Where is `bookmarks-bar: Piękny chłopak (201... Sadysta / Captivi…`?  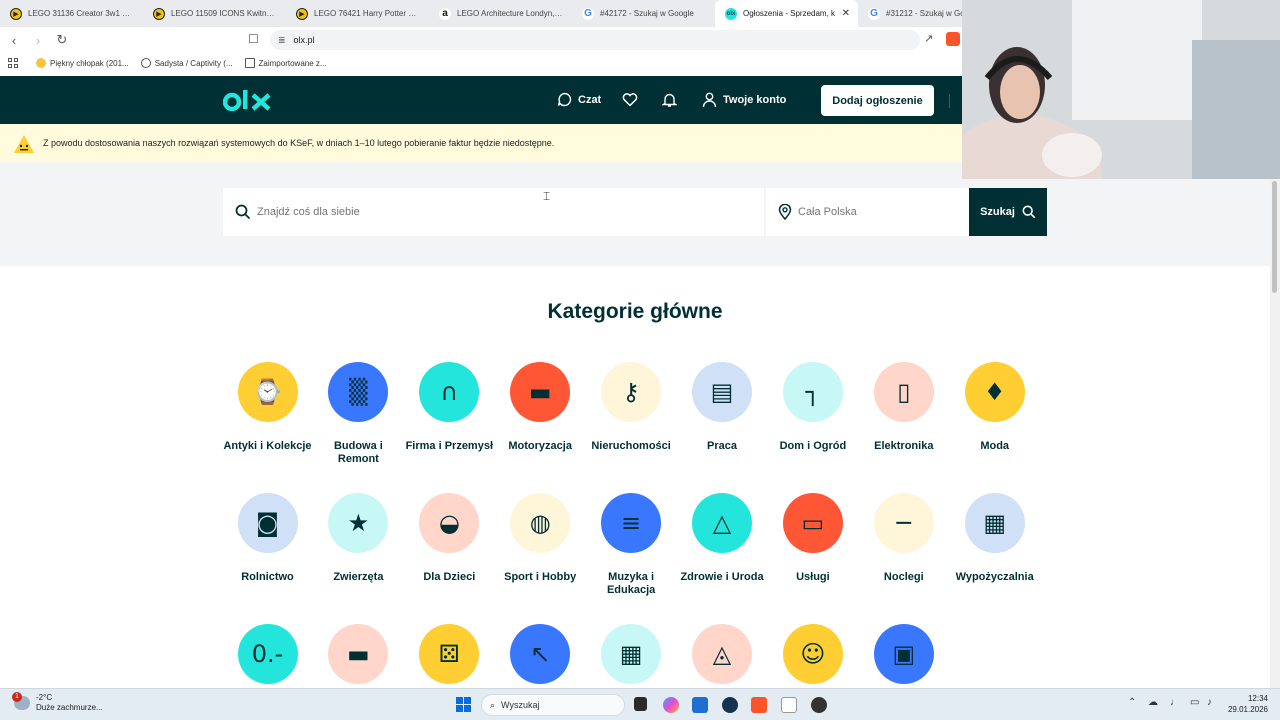 bookmarks-bar: Piękny chłopak (201... Sadysta / Captivi… is located at coordinates (481, 63).